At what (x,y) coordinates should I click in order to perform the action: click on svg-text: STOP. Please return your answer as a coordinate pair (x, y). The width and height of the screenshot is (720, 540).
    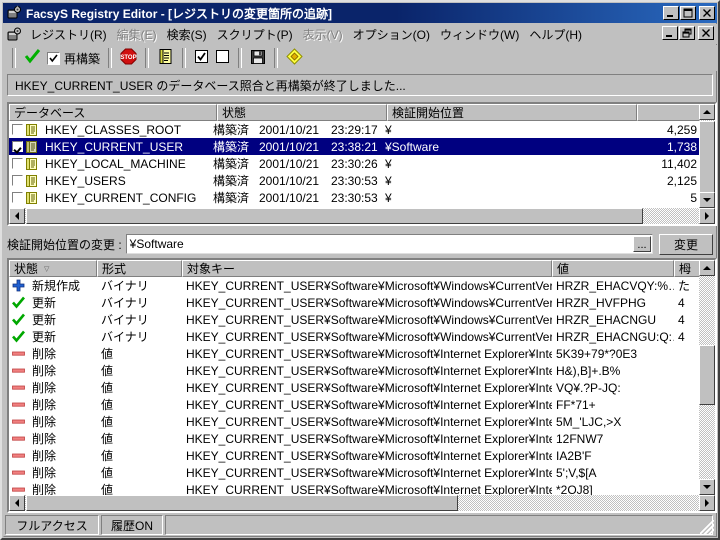
    Looking at the image, I should click on (128, 58).